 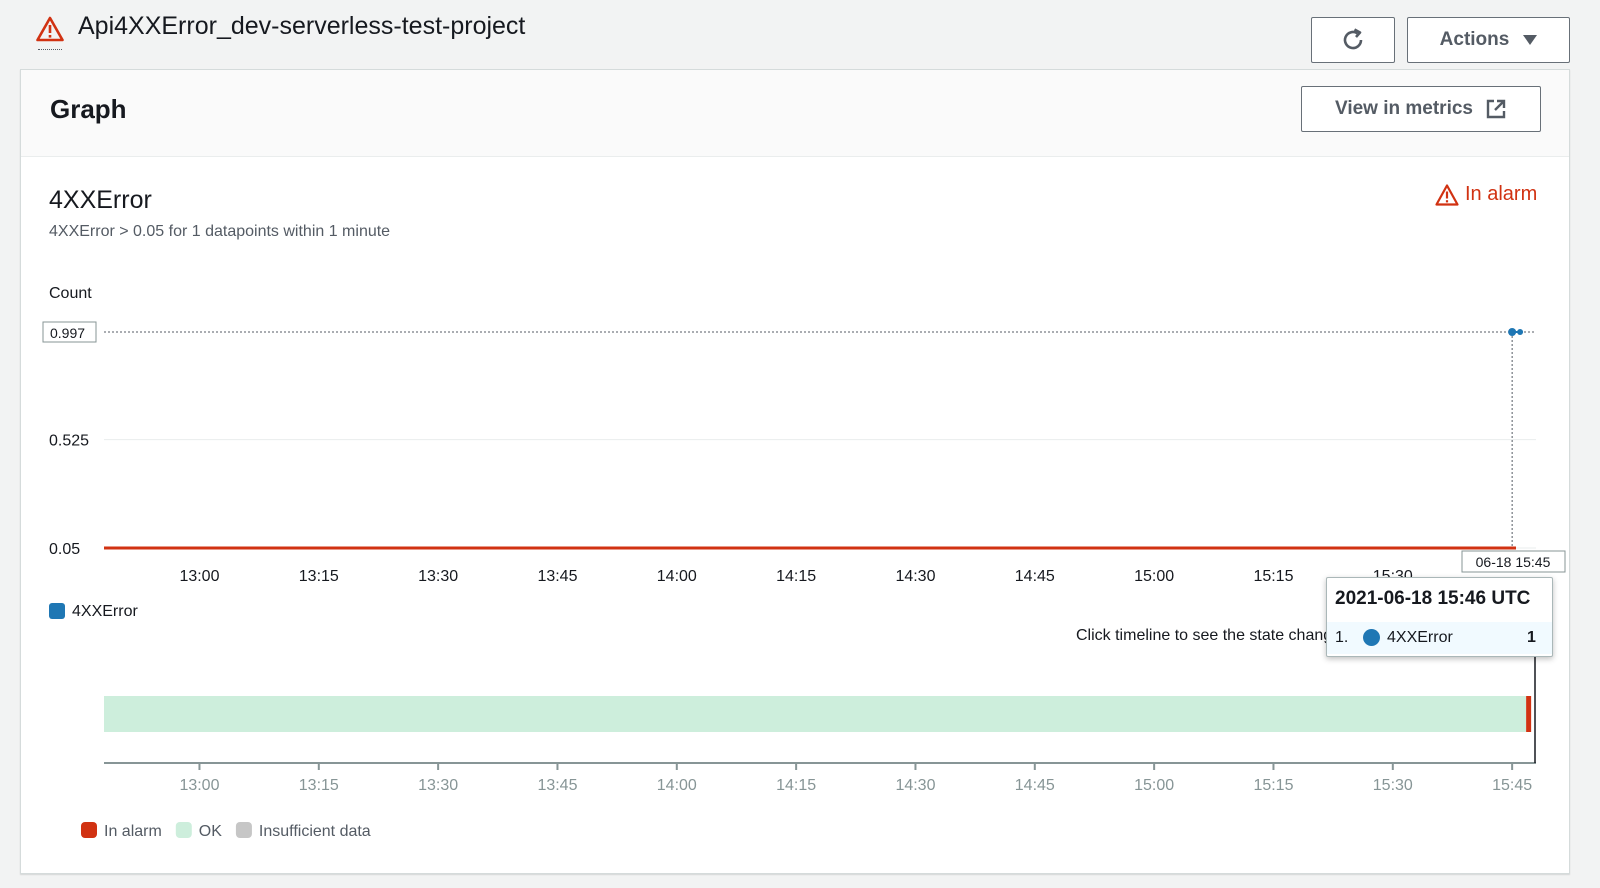 I want to click on graph-panel-header: Graph View in metrics, so click(x=795, y=113).